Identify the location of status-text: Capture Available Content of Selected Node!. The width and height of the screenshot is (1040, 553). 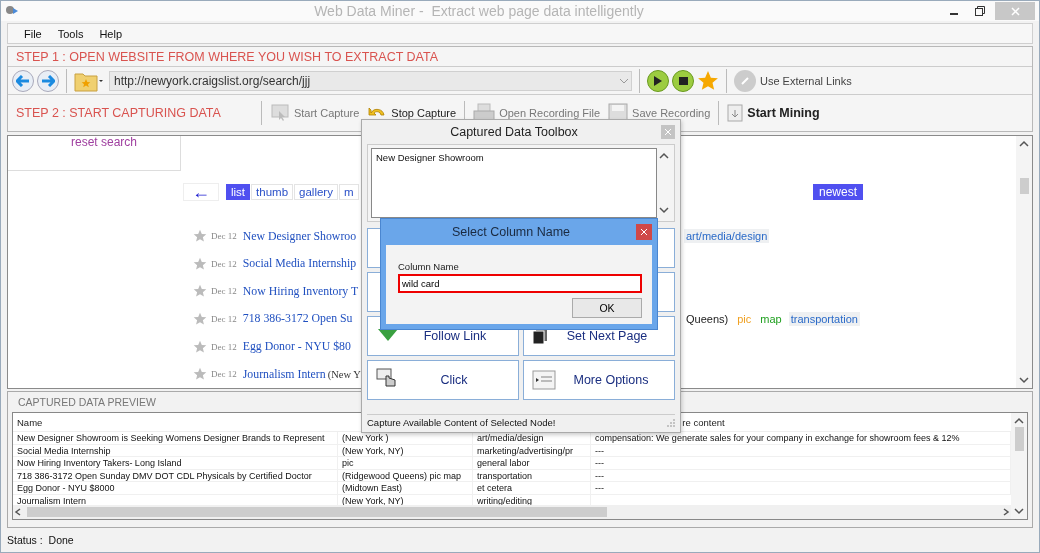
(461, 422).